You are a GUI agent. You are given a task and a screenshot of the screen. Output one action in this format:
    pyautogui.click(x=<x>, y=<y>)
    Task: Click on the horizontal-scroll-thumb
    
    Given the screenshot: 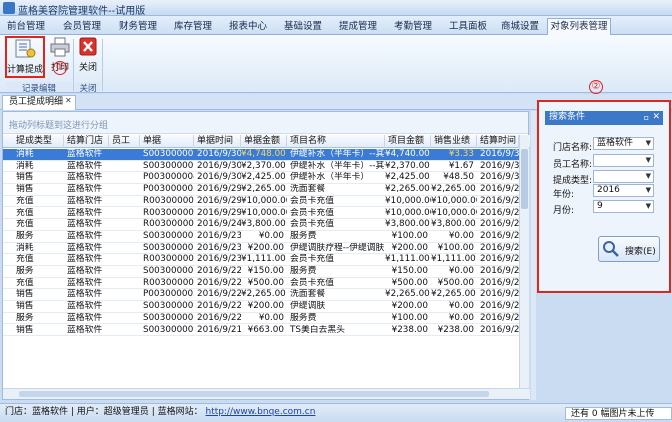 What is the action you would take?
    pyautogui.click(x=254, y=394)
    